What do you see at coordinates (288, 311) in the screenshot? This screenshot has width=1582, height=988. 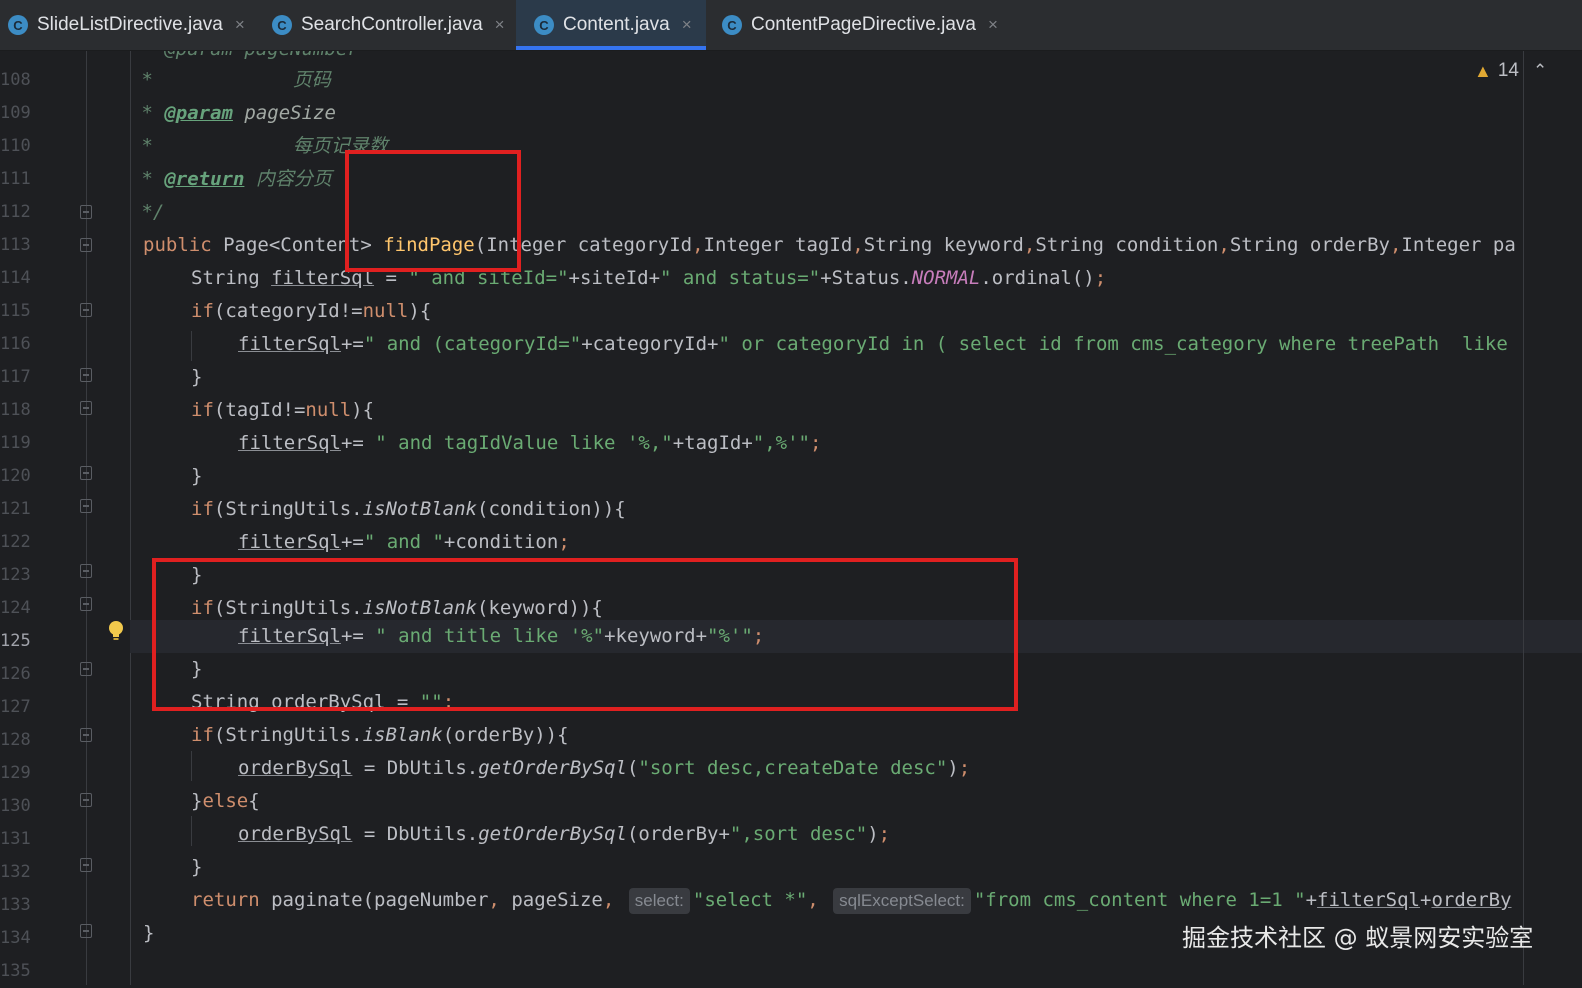 I see `code-token: (categoryId!=` at bounding box center [288, 311].